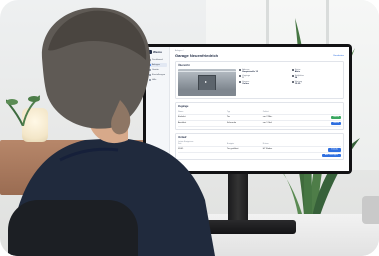 The height and width of the screenshot is (256, 379). I want to click on edit-link: Bearbeiten, so click(338, 56).